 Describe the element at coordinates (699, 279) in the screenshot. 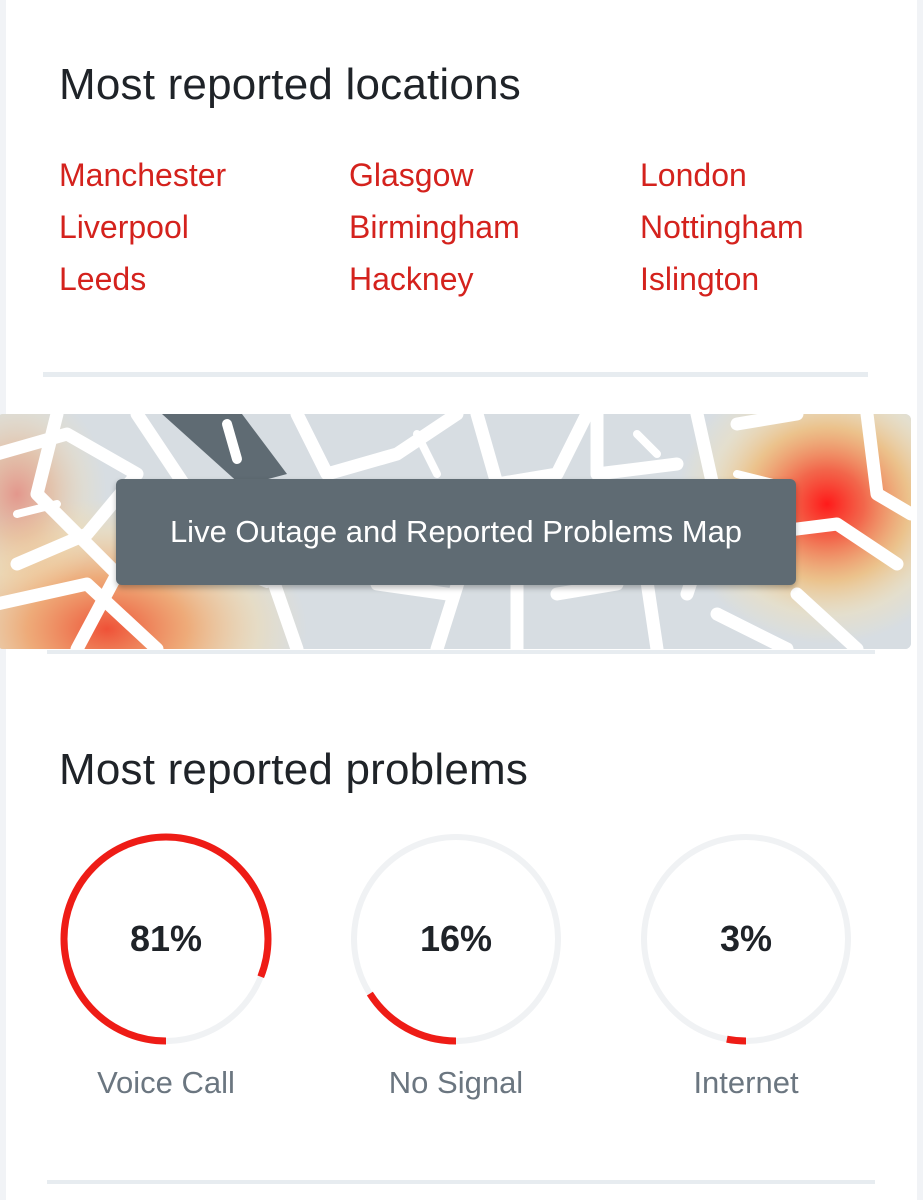

I see `location-link-islington: Islington` at that location.